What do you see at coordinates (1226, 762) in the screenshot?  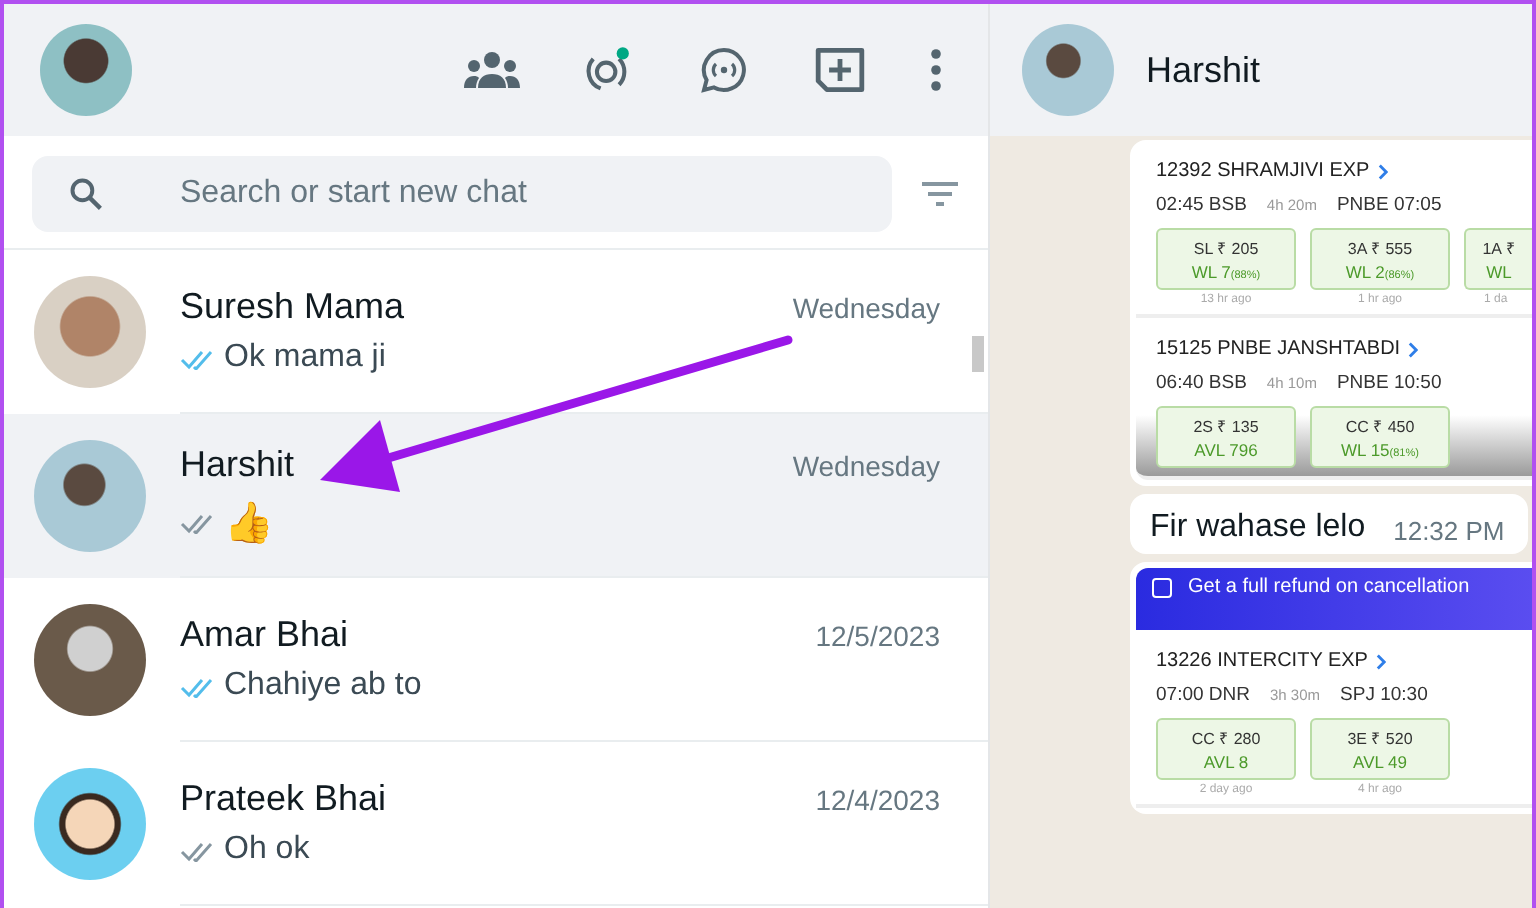 I see `availability: AVL 8` at bounding box center [1226, 762].